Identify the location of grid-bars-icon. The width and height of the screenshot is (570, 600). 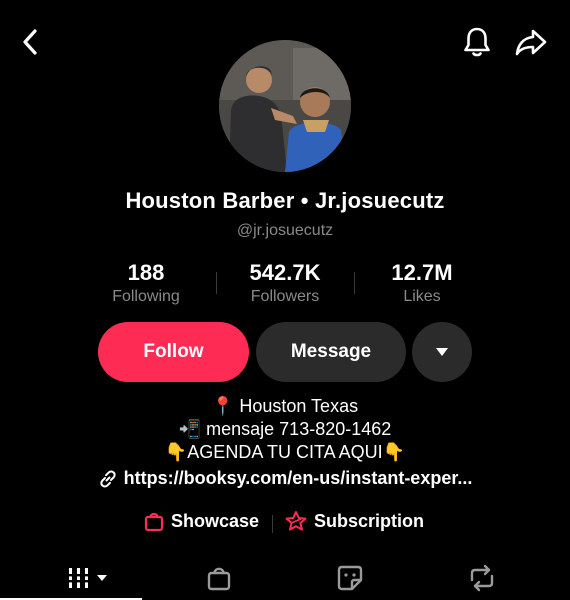
(87, 578).